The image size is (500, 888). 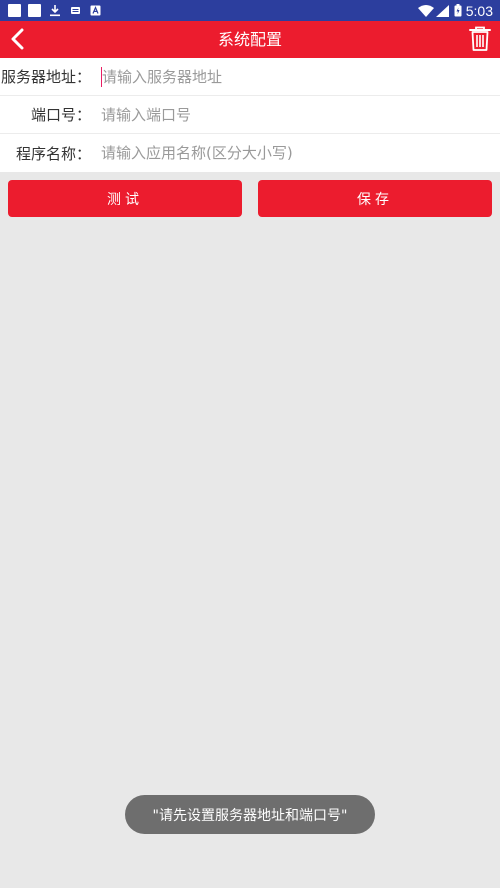 What do you see at coordinates (60, 115) in the screenshot?
I see `port-label: 端口号：` at bounding box center [60, 115].